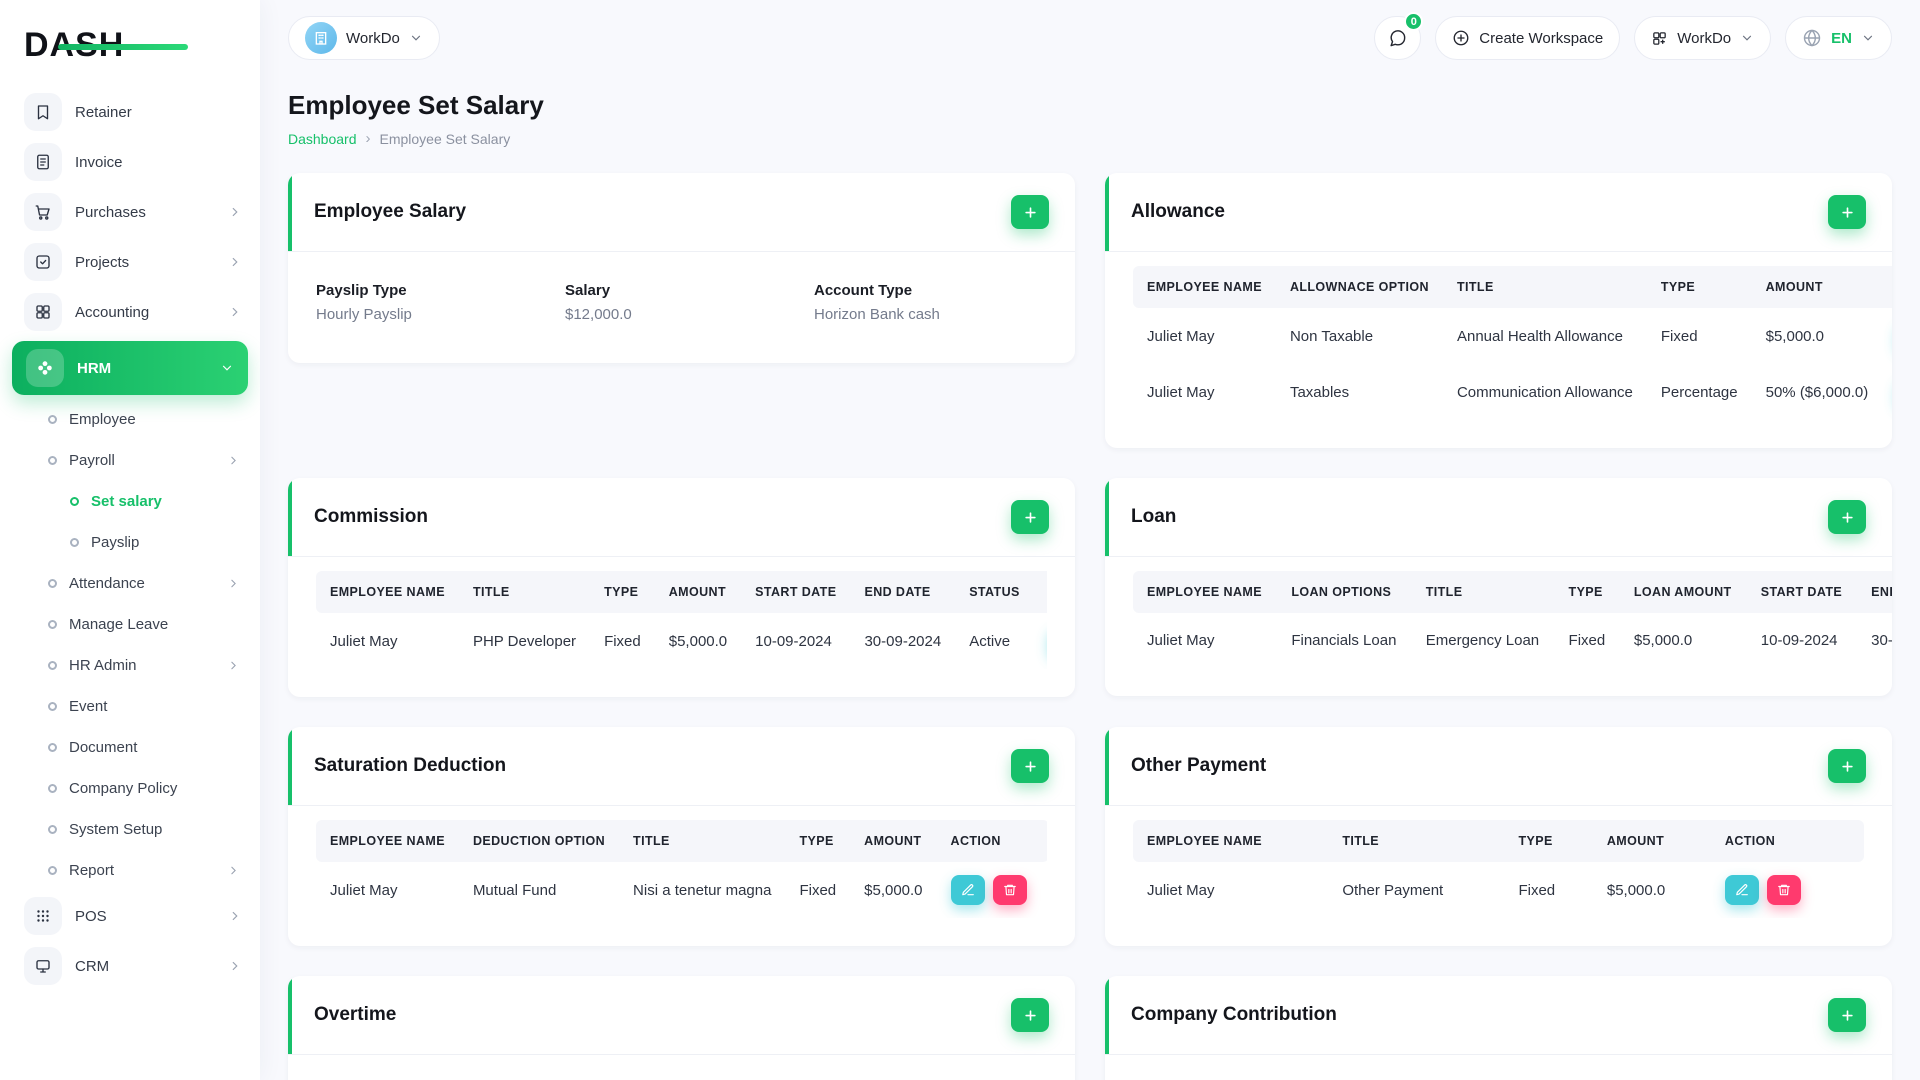  What do you see at coordinates (130, 112) in the screenshot?
I see `sidebar-item-retainer: Retainer` at bounding box center [130, 112].